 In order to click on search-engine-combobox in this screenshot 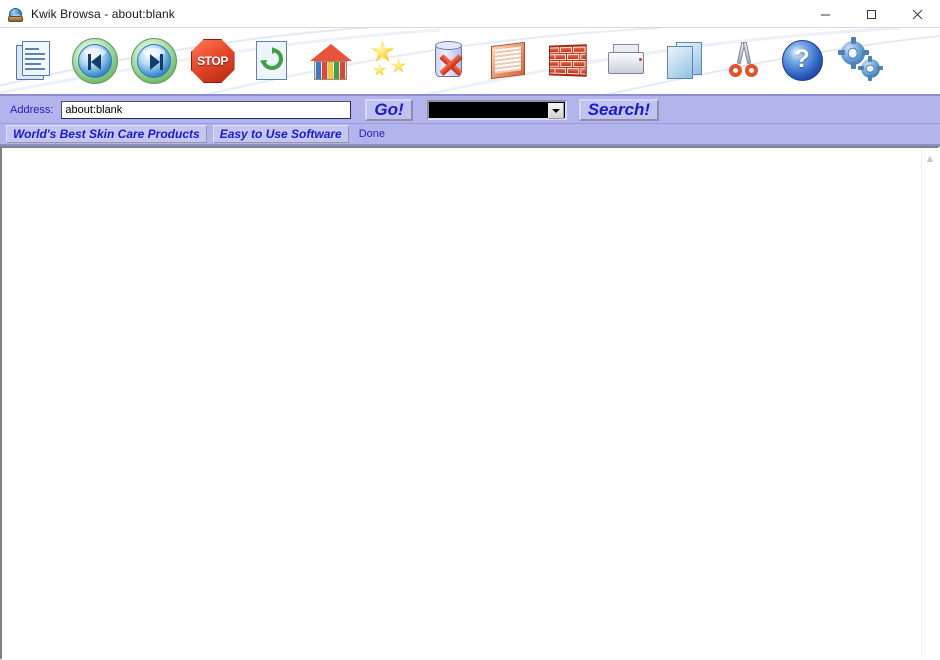, I will do `click(496, 109)`.